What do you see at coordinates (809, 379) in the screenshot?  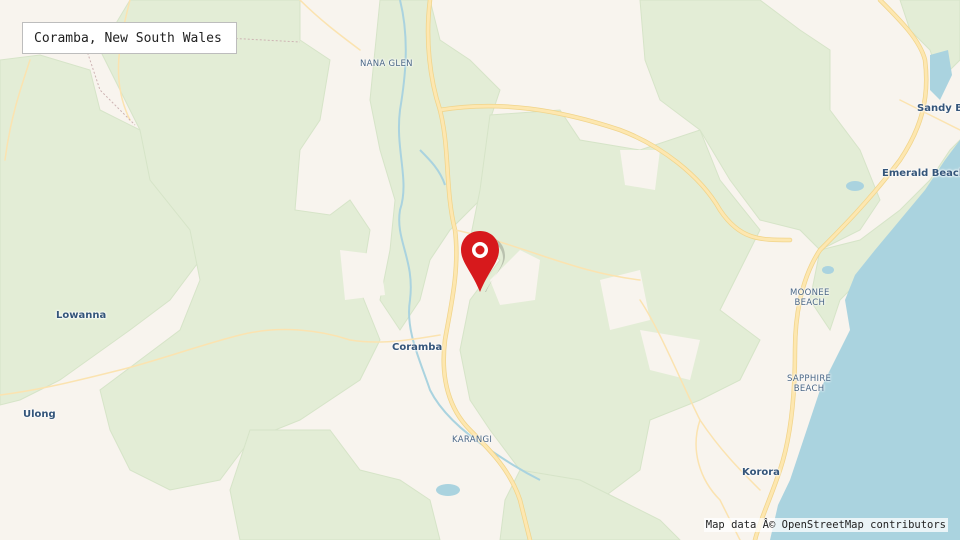 I see `place-label-sapphire-beach-line1: SAPPHIRE` at bounding box center [809, 379].